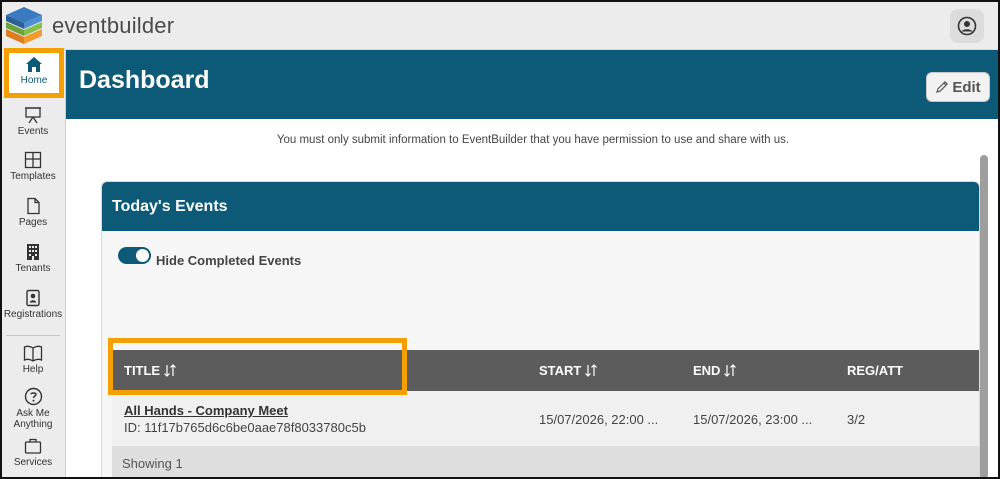 Image resolution: width=1000 pixels, height=479 pixels. I want to click on sidebar-item-pages: Pages, so click(33, 220).